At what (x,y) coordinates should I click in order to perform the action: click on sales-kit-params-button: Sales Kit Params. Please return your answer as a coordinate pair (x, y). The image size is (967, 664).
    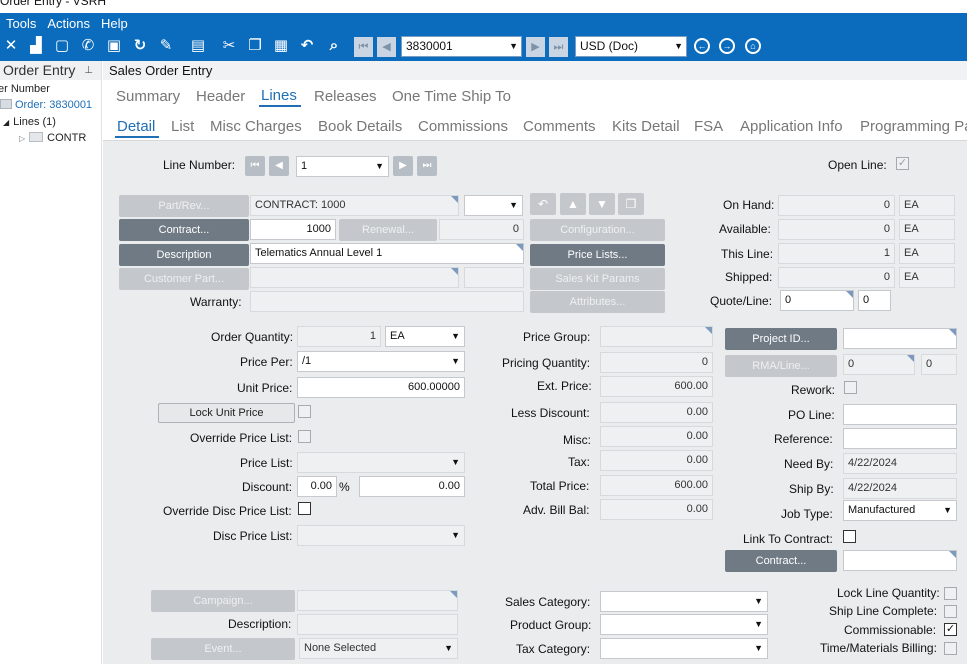
    Looking at the image, I should click on (597, 279).